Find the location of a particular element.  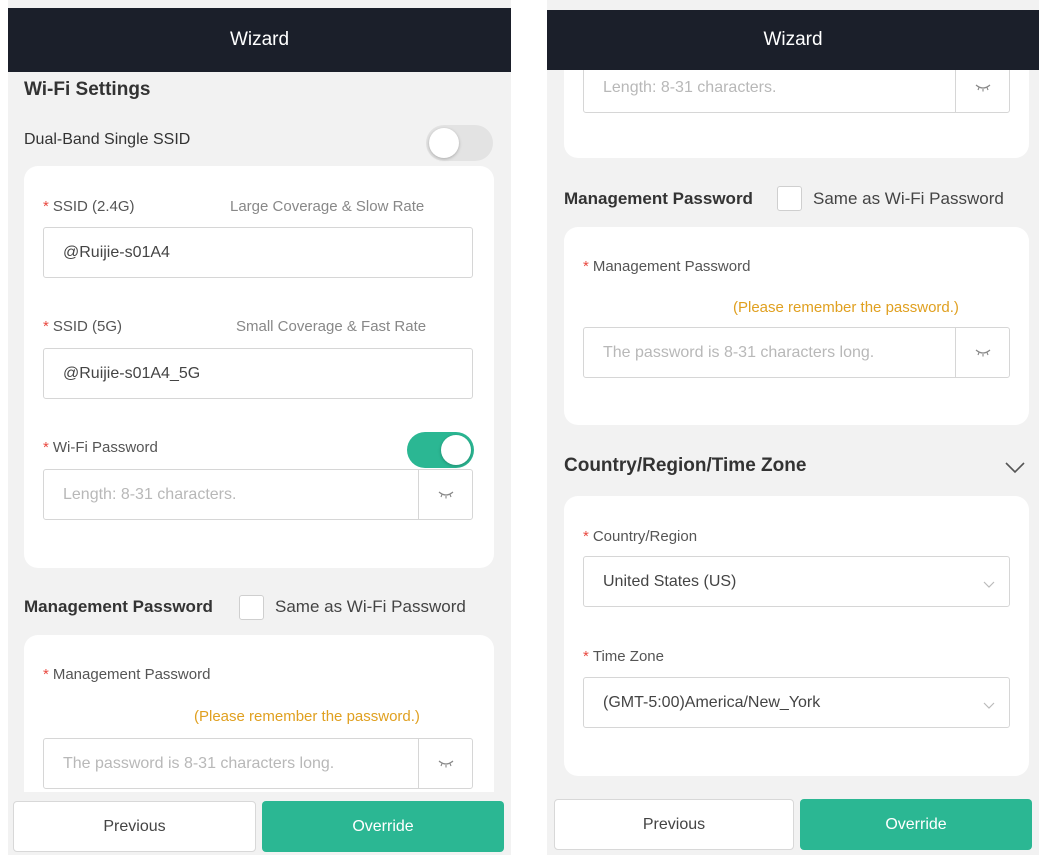

ssid-5-label-text: SSID (5G) is located at coordinates (87, 326).